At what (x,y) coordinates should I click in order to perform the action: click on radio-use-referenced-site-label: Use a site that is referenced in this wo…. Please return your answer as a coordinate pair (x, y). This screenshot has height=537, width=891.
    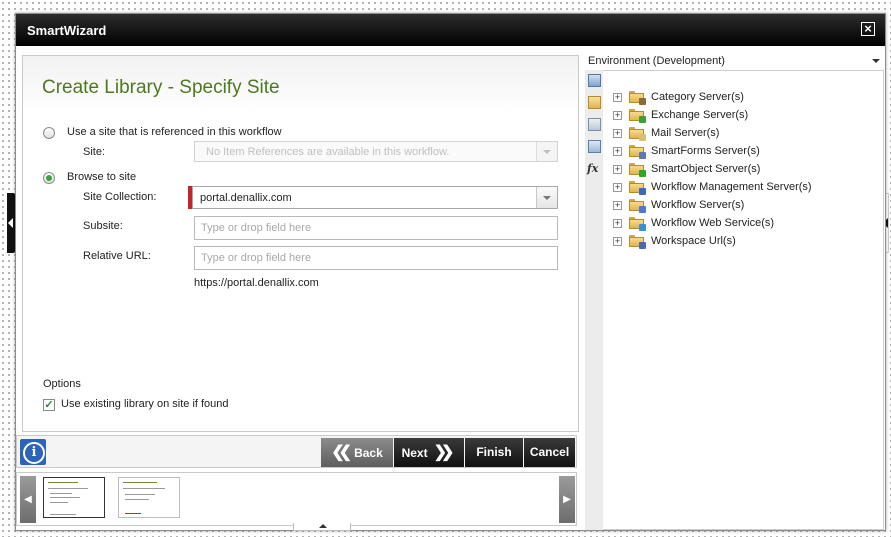
    Looking at the image, I should click on (174, 132).